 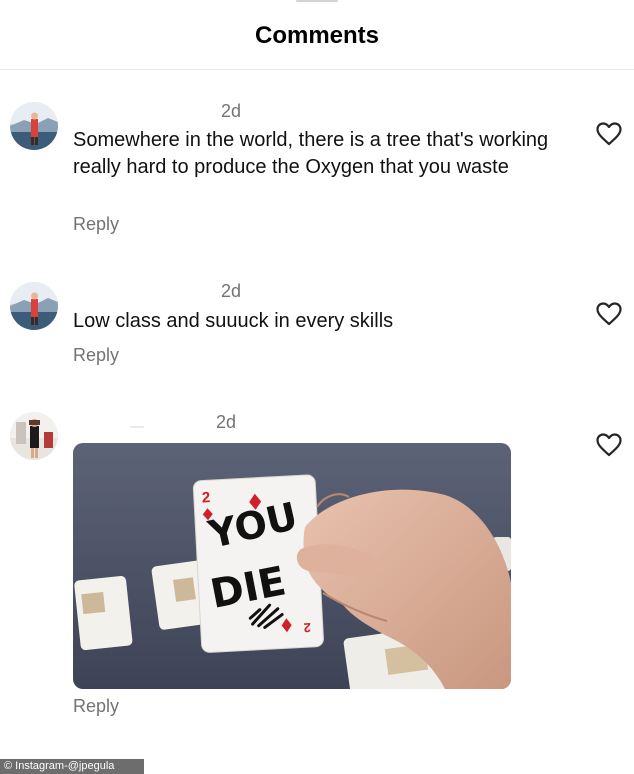 I want to click on page-title: Comments, so click(x=317, y=35).